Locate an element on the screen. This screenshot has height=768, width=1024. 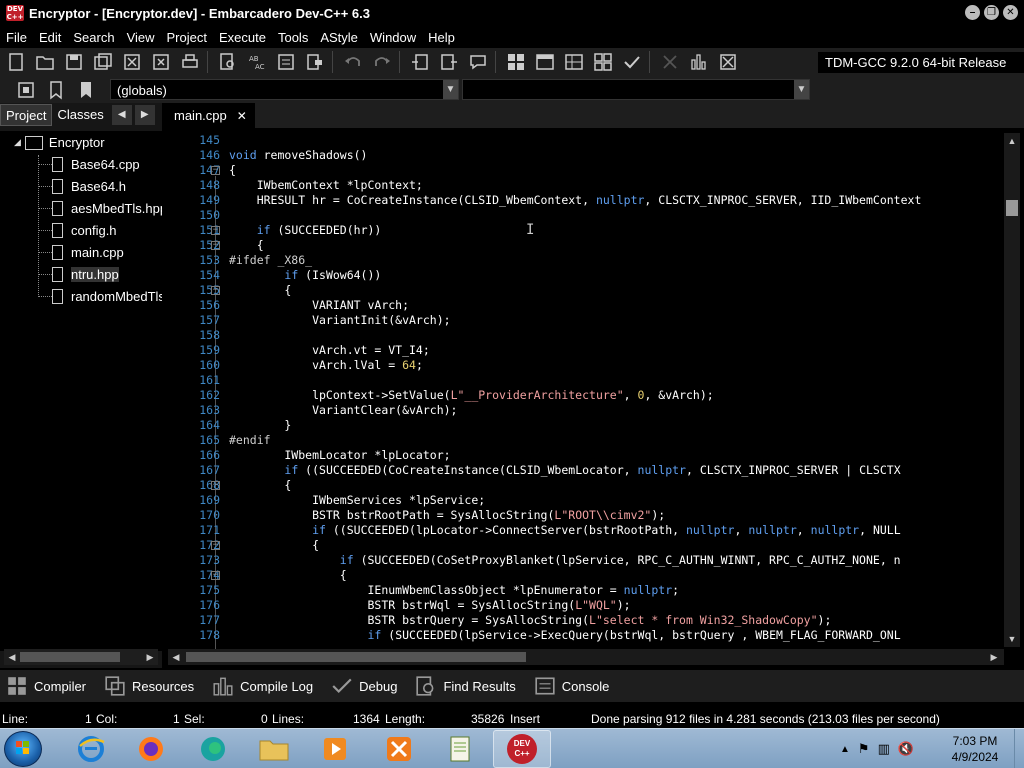
tree-file: ntru.hpp is located at coordinates (78, 274).